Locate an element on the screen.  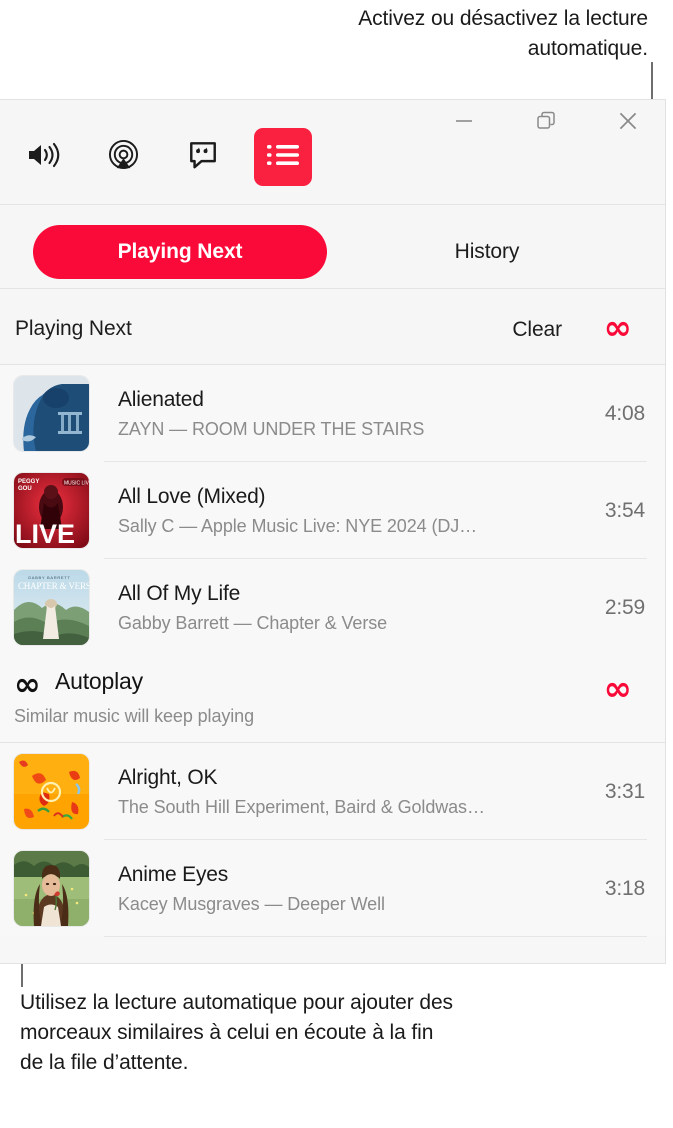
toolbar is located at coordinates (332, 152).